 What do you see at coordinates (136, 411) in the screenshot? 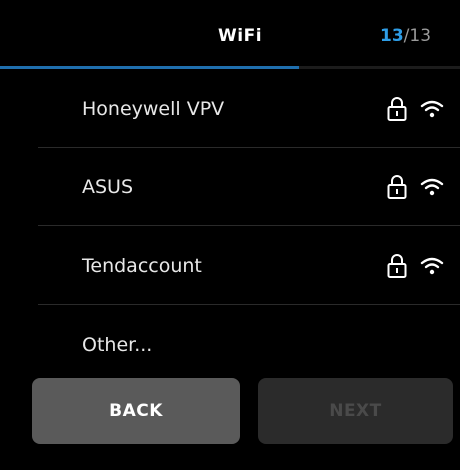
I see `back-button: BACK` at bounding box center [136, 411].